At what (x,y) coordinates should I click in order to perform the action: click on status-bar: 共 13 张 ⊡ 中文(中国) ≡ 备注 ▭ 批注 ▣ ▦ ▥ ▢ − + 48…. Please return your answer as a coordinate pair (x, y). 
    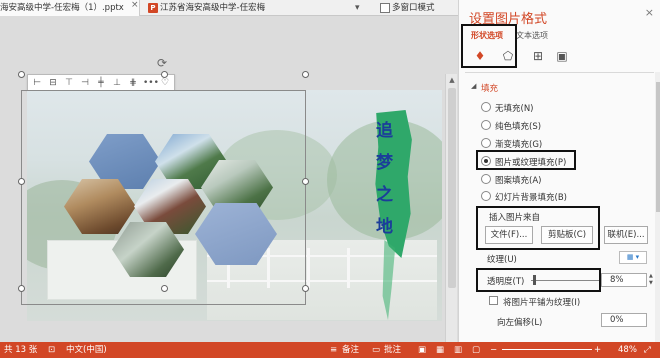
    Looking at the image, I should click on (330, 350).